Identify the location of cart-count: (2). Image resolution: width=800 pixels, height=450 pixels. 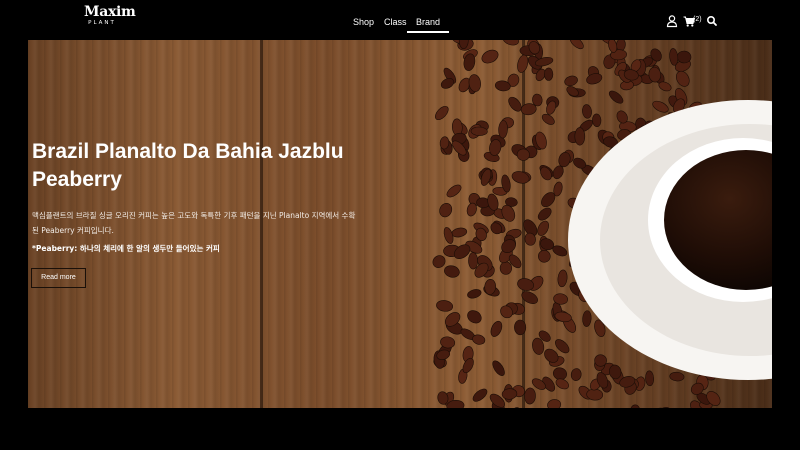
(697, 20).